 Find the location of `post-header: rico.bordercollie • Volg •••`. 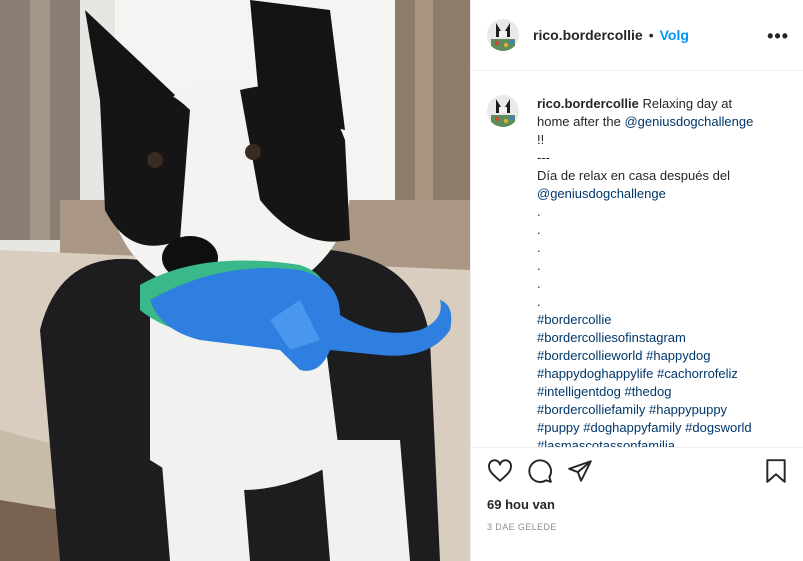

post-header: rico.bordercollie • Volg ••• is located at coordinates (637, 35).